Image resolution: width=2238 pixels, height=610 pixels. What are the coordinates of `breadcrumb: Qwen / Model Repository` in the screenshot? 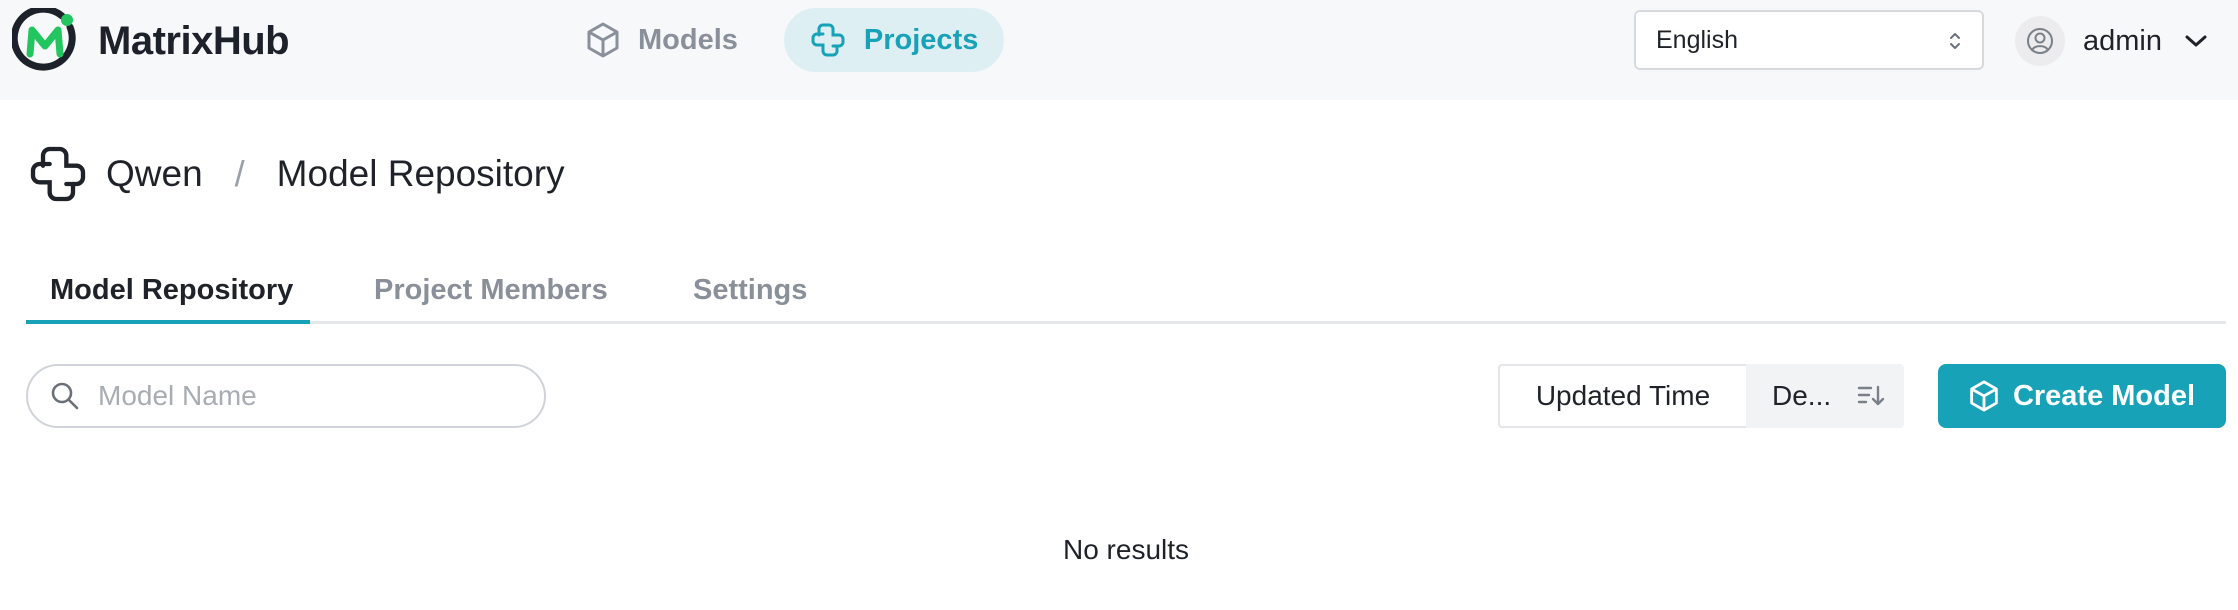 It's located at (296, 174).